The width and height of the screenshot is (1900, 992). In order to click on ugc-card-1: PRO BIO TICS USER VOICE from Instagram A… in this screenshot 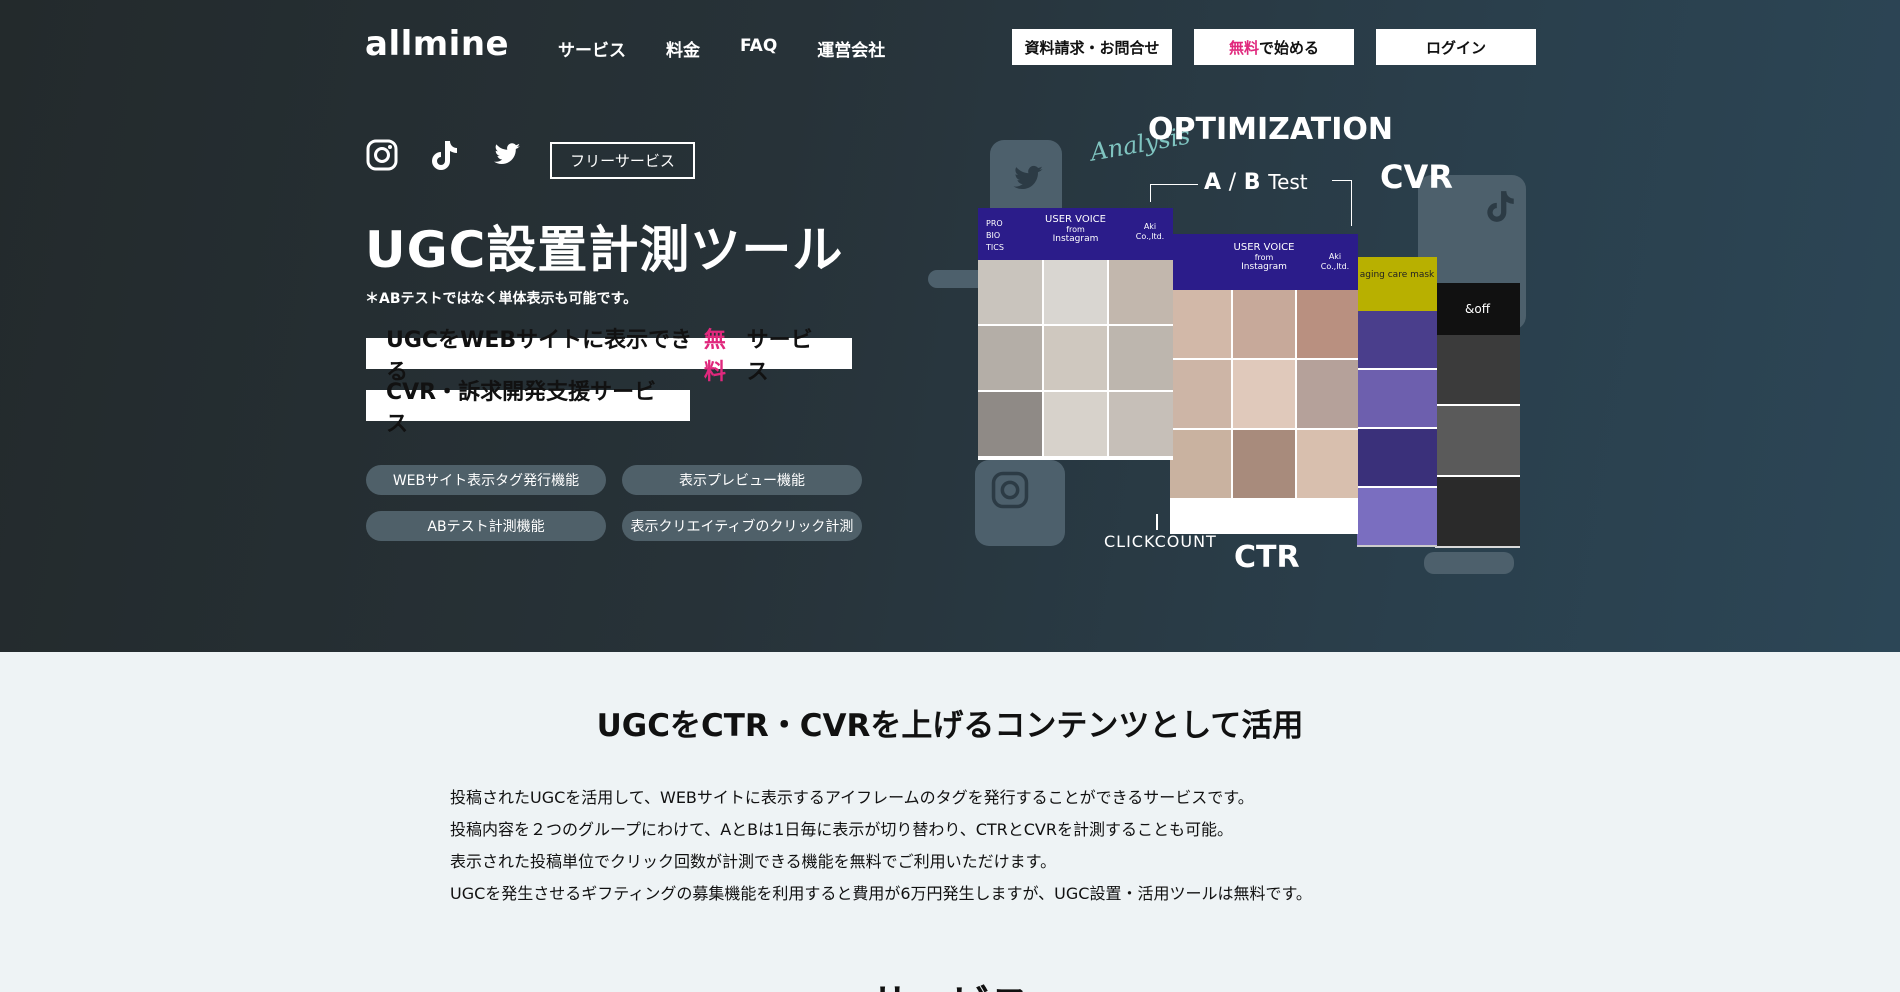, I will do `click(1075, 334)`.